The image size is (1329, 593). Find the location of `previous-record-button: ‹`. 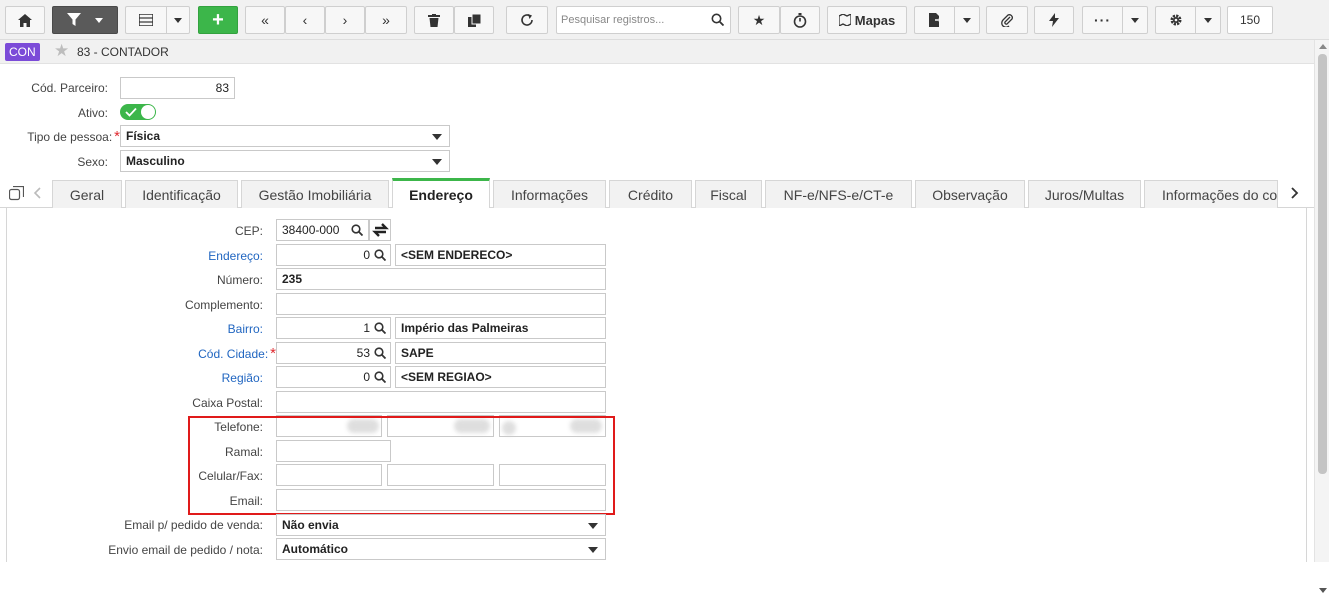

previous-record-button: ‹ is located at coordinates (305, 20).